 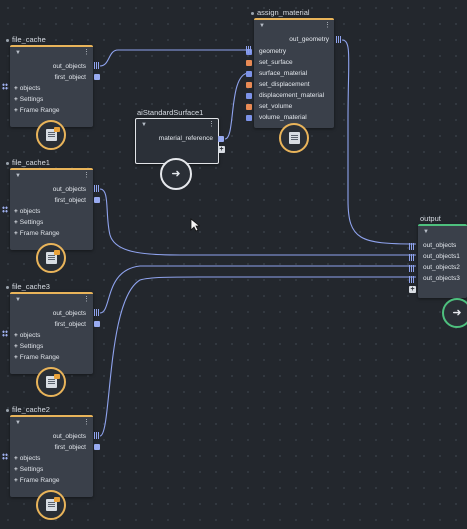 I want to click on port-set-surface: set_surface, so click(x=276, y=63).